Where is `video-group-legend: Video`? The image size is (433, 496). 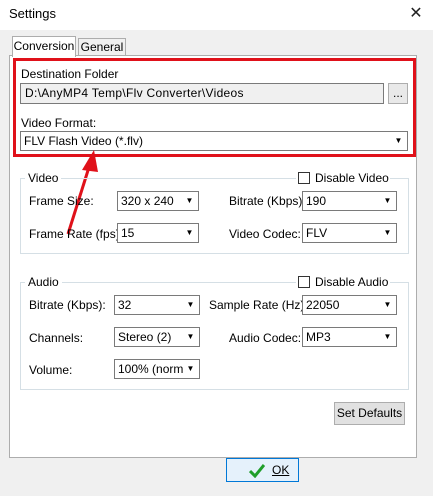
video-group-legend: Video is located at coordinates (43, 178).